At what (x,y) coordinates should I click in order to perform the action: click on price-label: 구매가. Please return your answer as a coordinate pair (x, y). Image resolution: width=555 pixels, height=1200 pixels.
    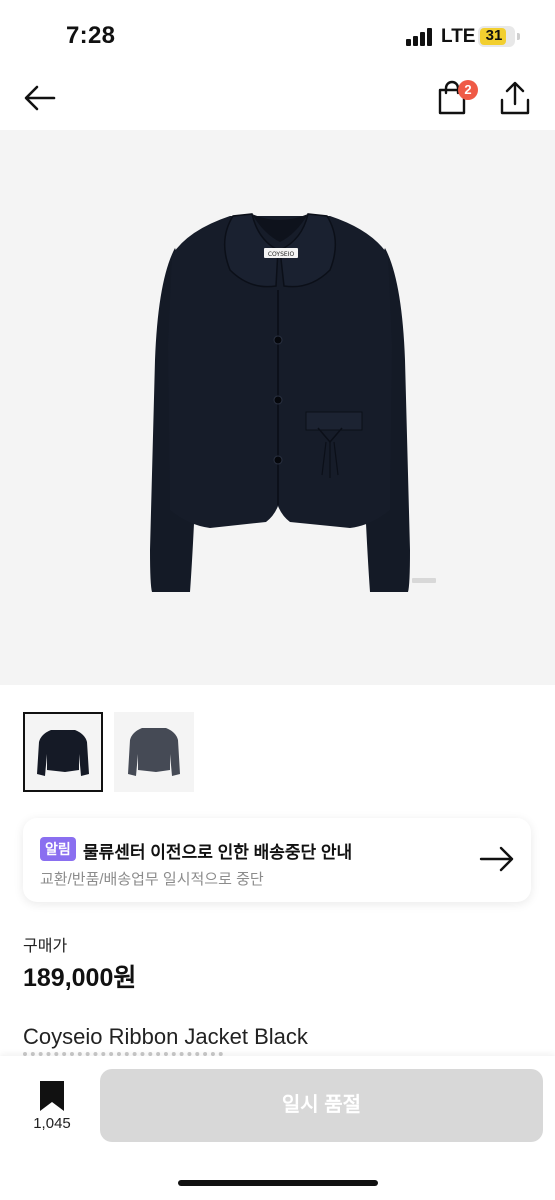
    Looking at the image, I should click on (45, 946).